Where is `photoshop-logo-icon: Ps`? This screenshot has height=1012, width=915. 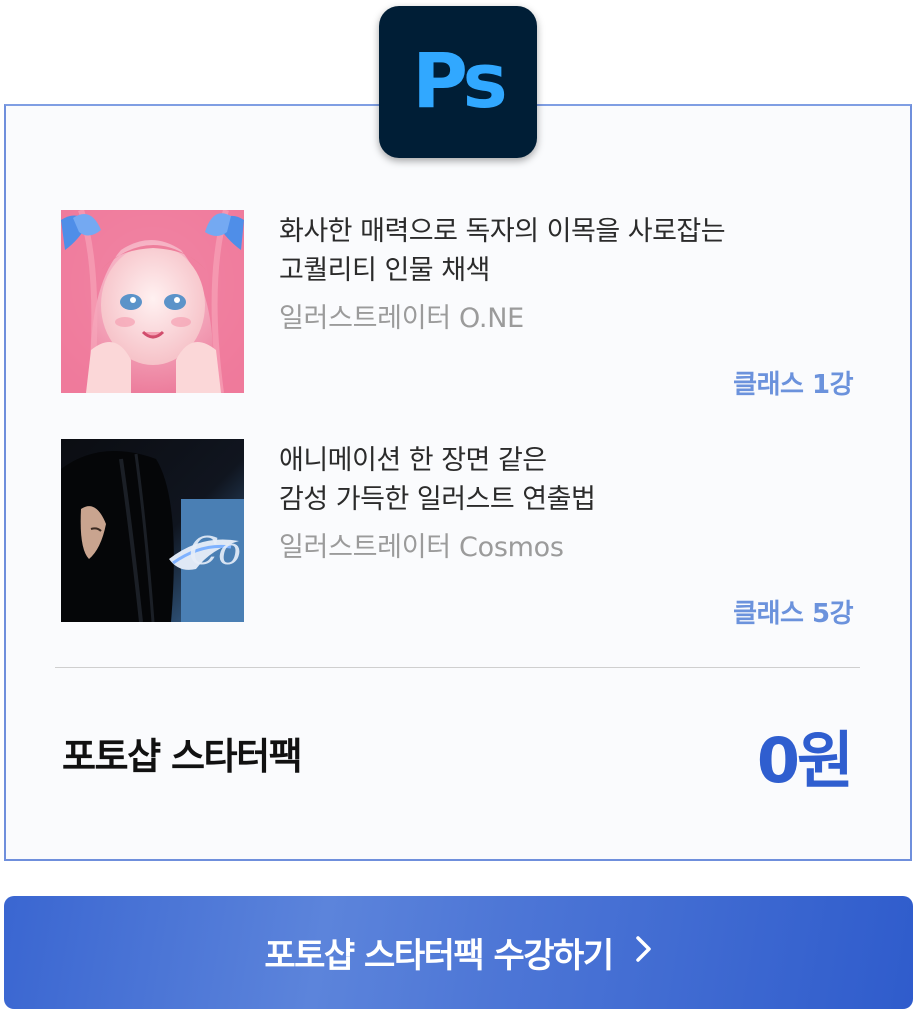 photoshop-logo-icon: Ps is located at coordinates (458, 82).